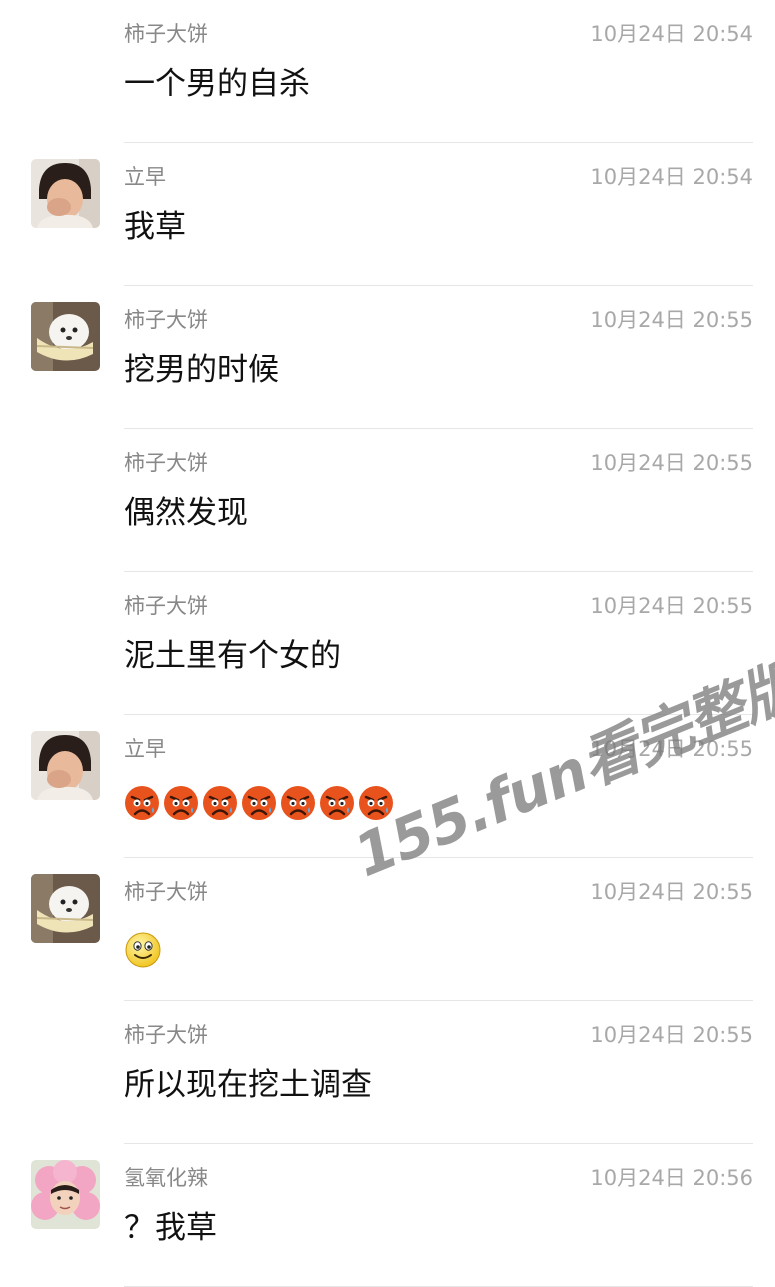 The width and height of the screenshot is (775, 1287). What do you see at coordinates (387, 500) in the screenshot?
I see `message-item: 柿子大饼 10月24日 20:55 偶然发现` at bounding box center [387, 500].